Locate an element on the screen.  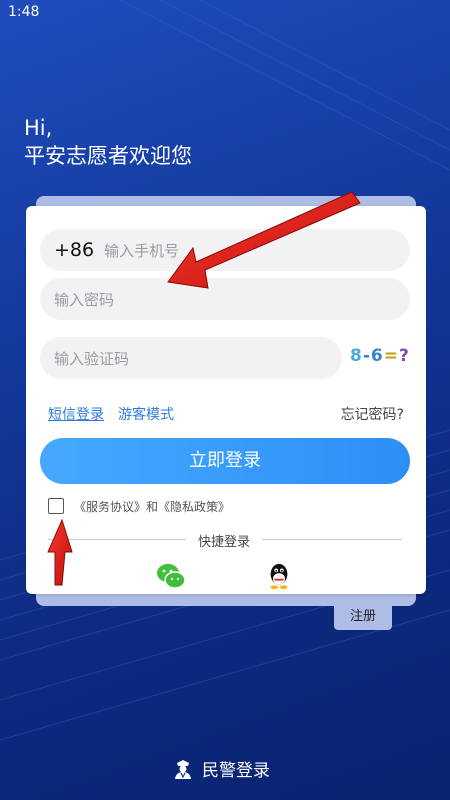
captcha-field: 输入验证码 is located at coordinates (191, 358).